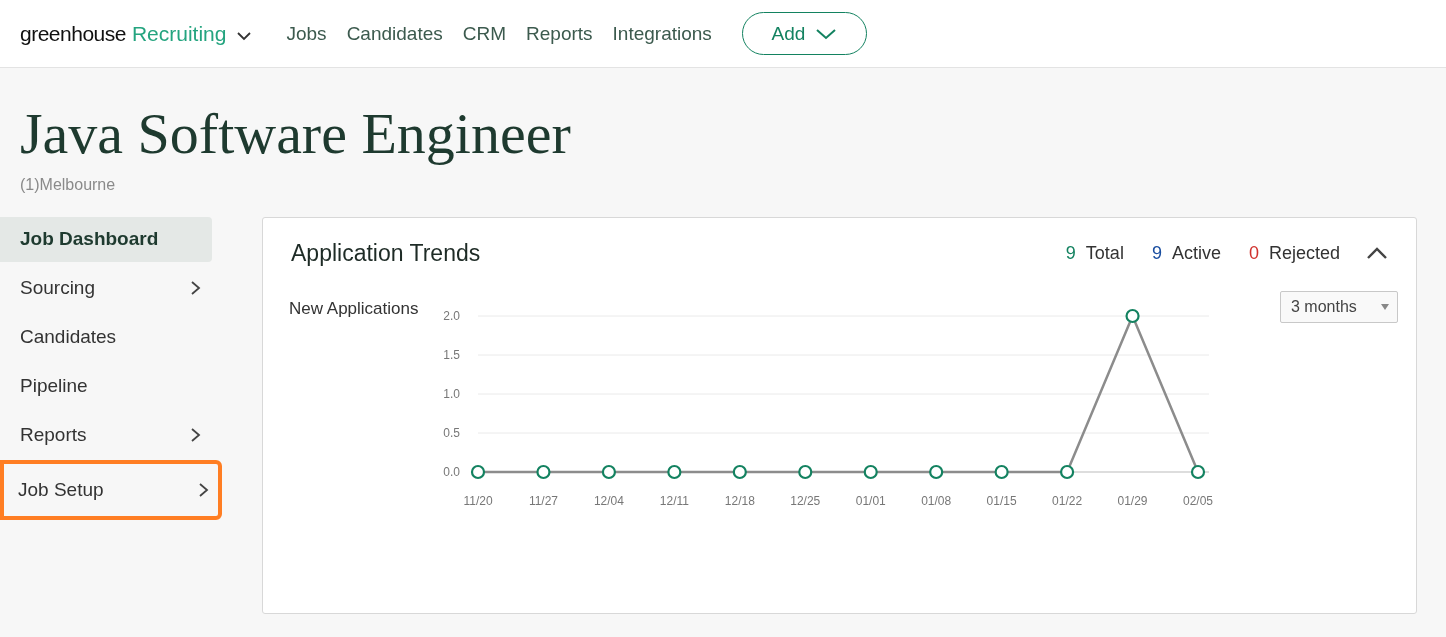 The height and width of the screenshot is (637, 1446). What do you see at coordinates (111, 489) in the screenshot?
I see `sidebar-item: Job Setup` at bounding box center [111, 489].